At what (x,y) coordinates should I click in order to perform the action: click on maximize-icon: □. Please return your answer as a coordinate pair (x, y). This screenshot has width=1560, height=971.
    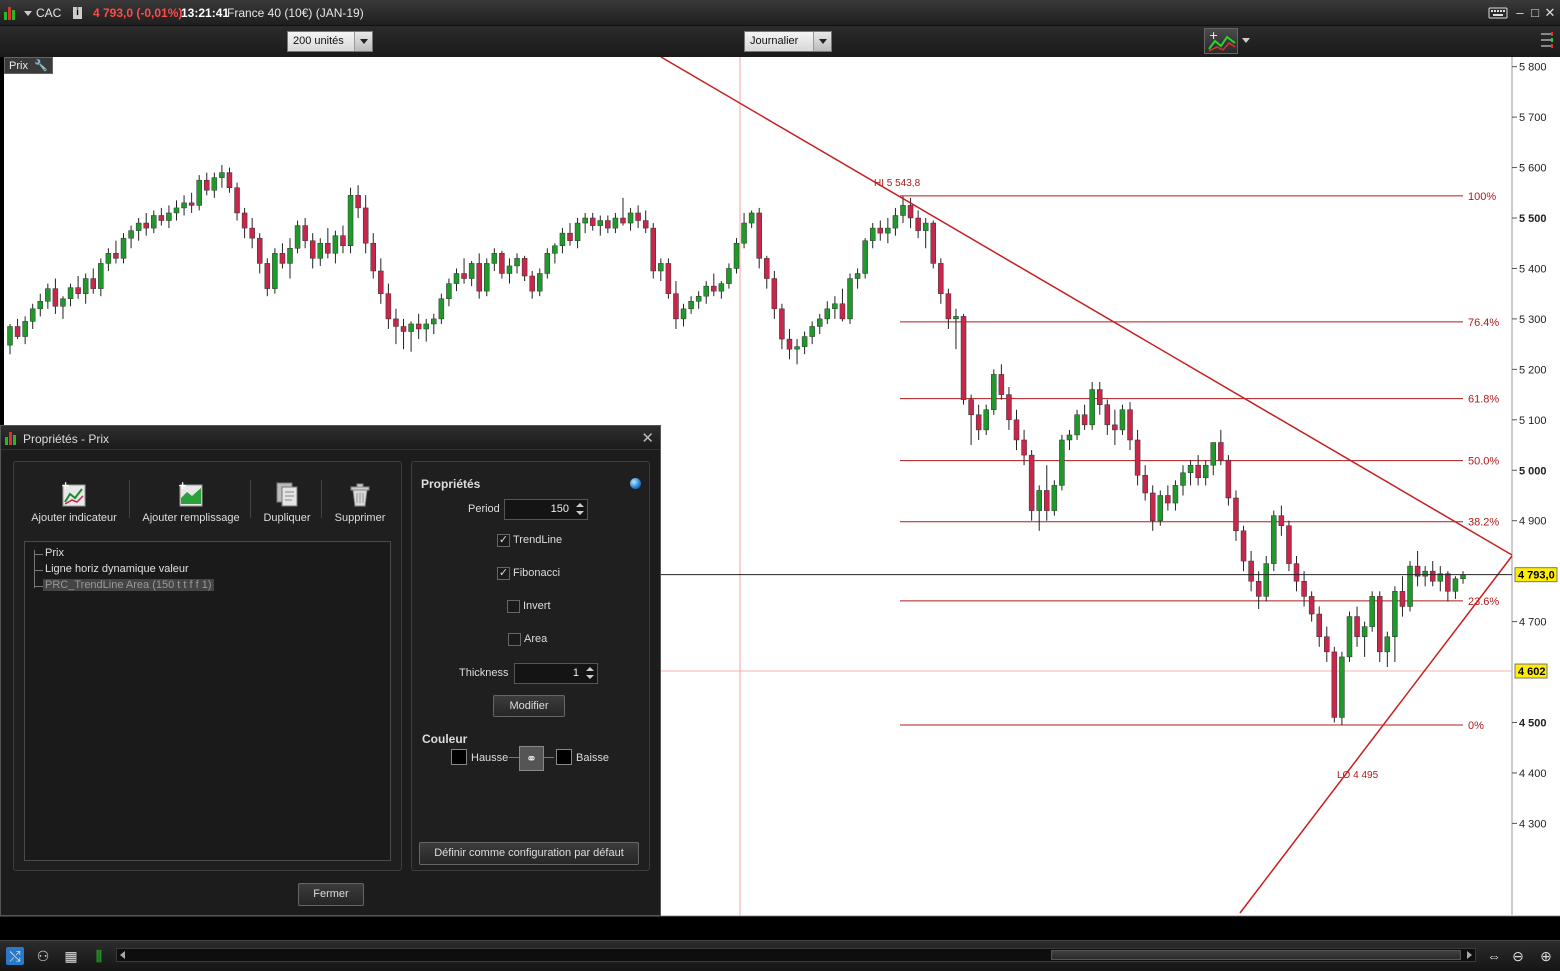
    Looking at the image, I should click on (1535, 13).